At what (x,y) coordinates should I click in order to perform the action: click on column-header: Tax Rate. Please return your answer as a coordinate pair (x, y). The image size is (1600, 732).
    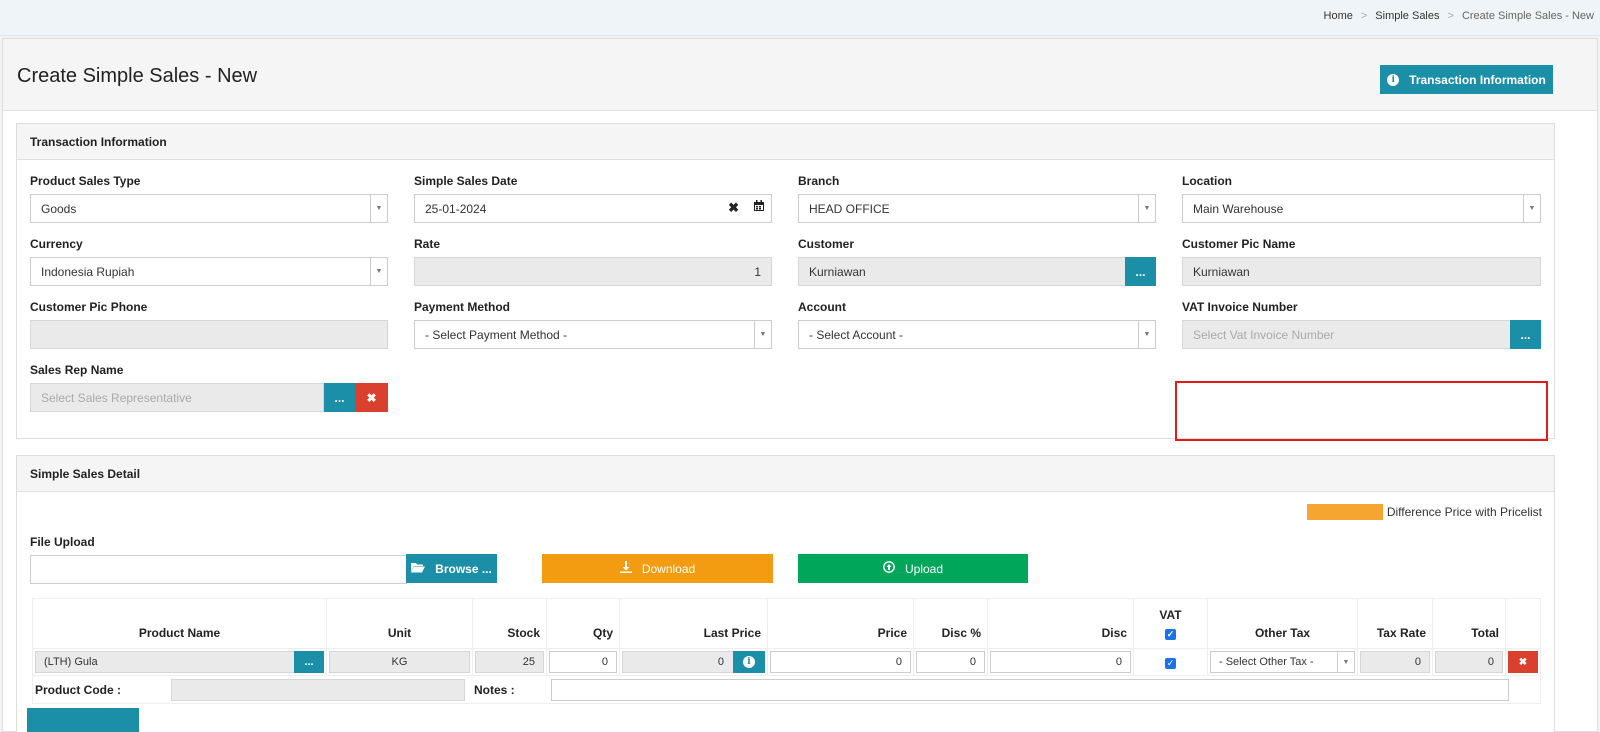
    Looking at the image, I should click on (1395, 623).